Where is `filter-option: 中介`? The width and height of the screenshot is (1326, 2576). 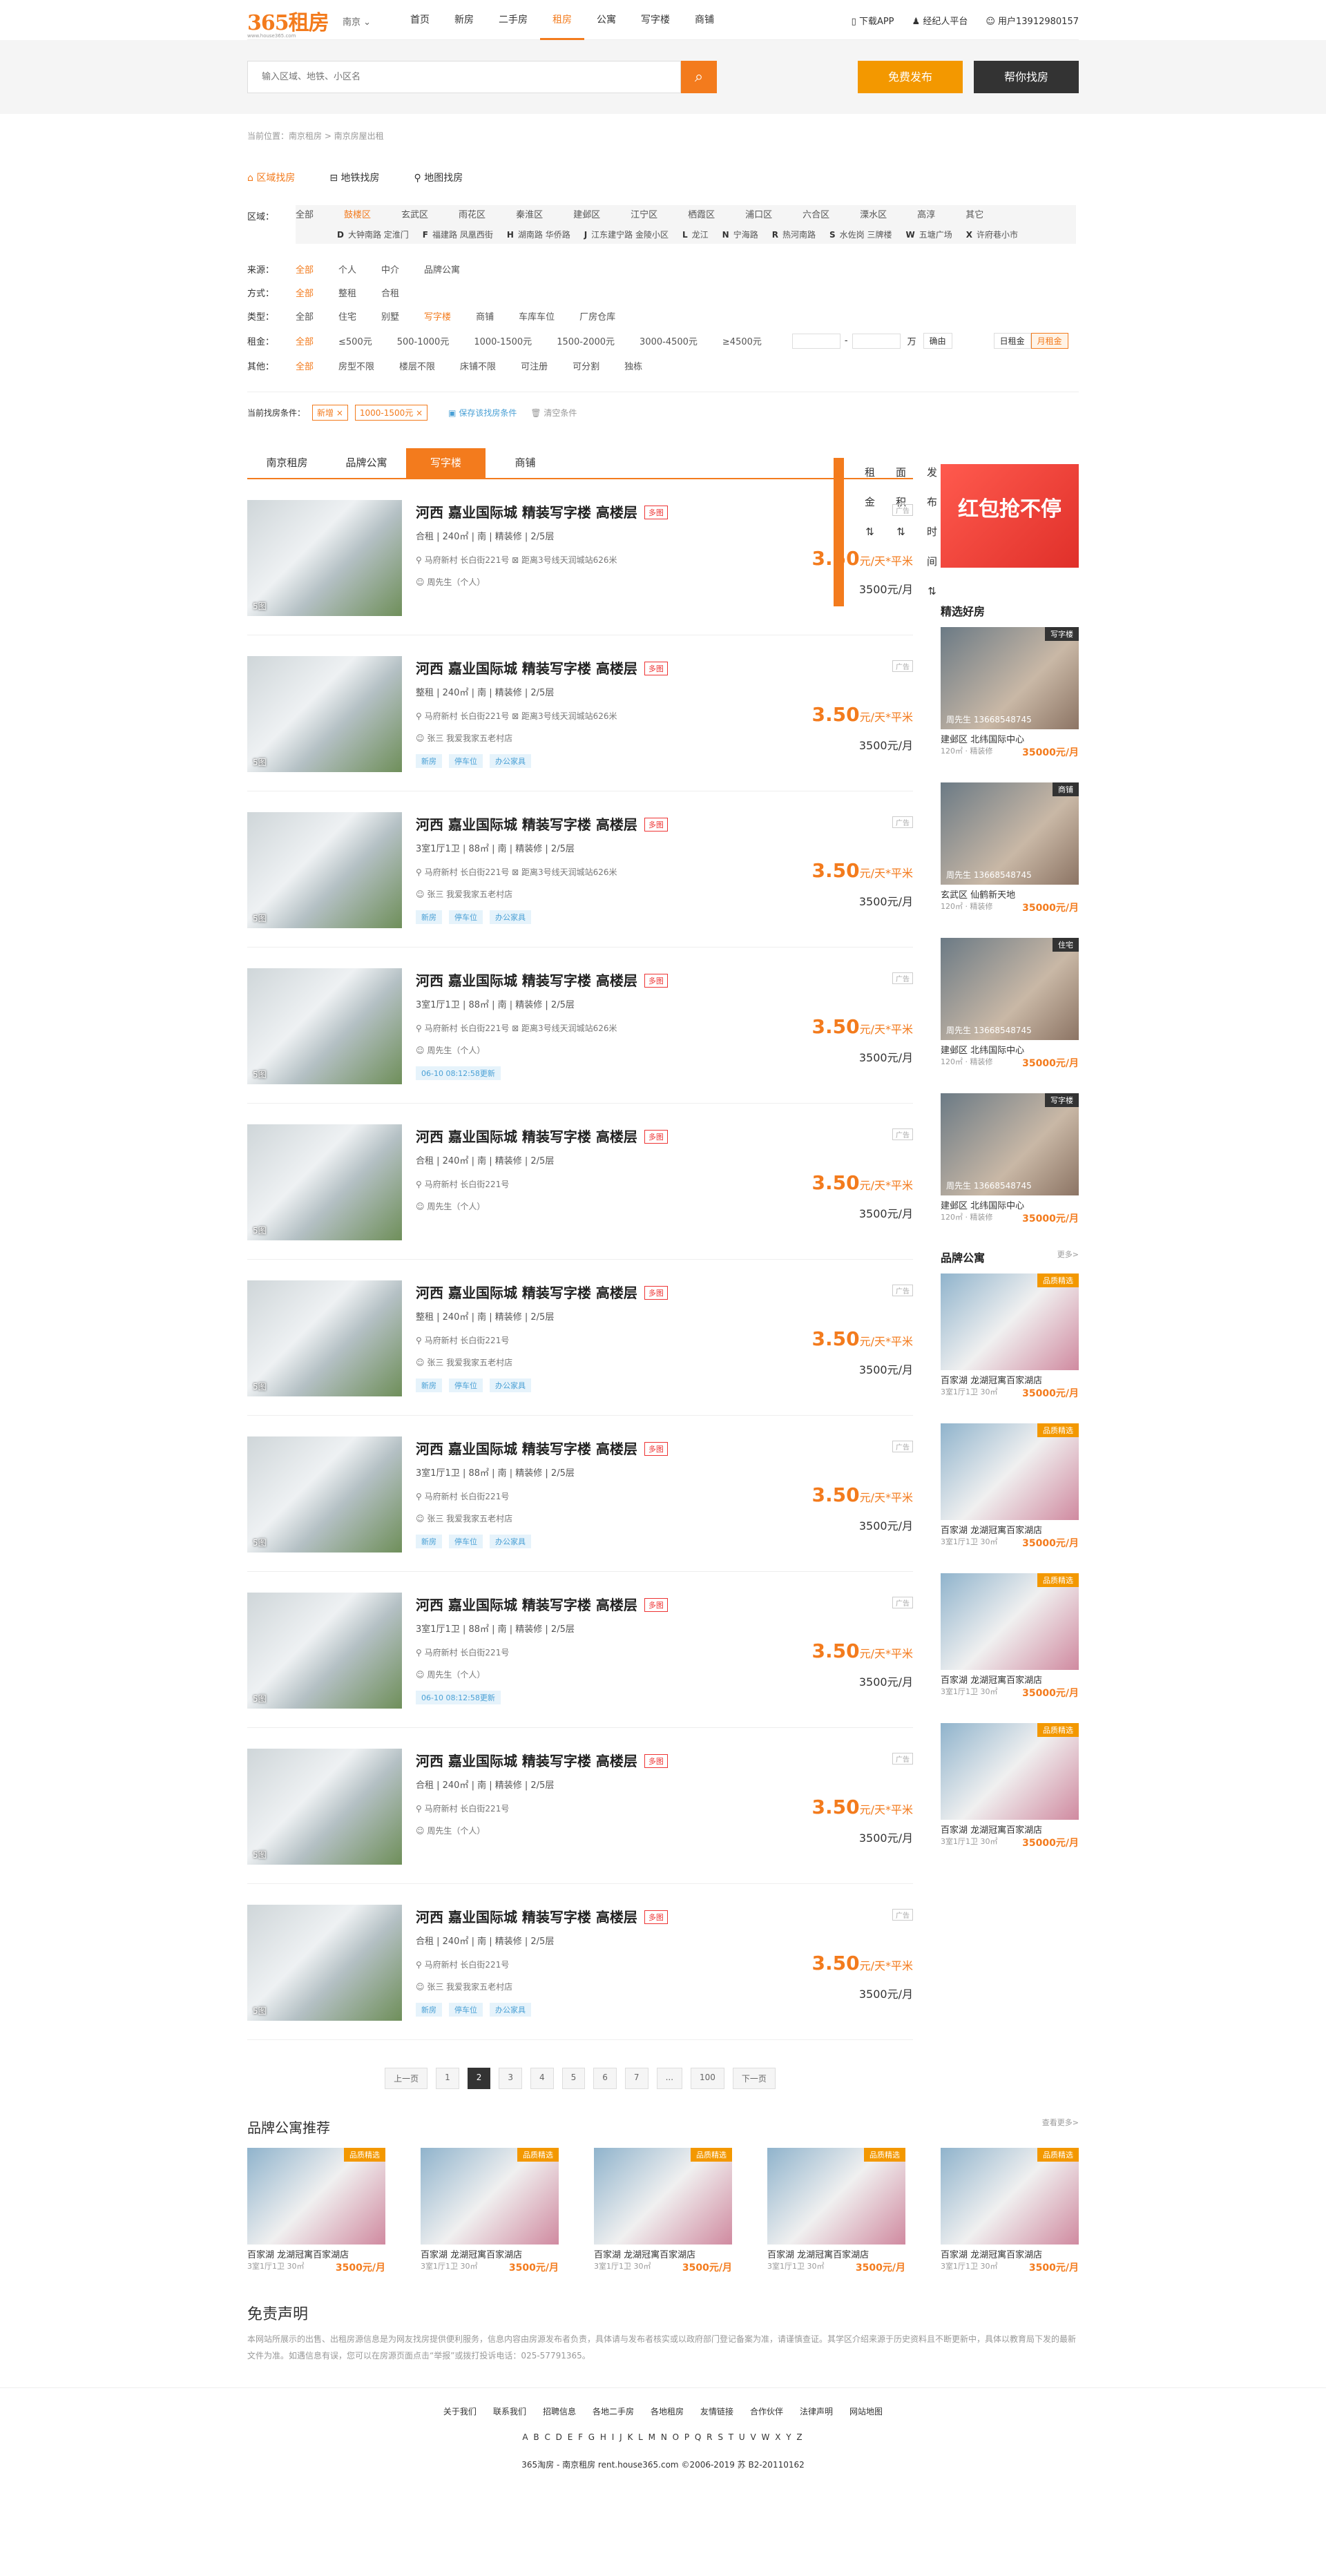 filter-option: 中介 is located at coordinates (390, 269).